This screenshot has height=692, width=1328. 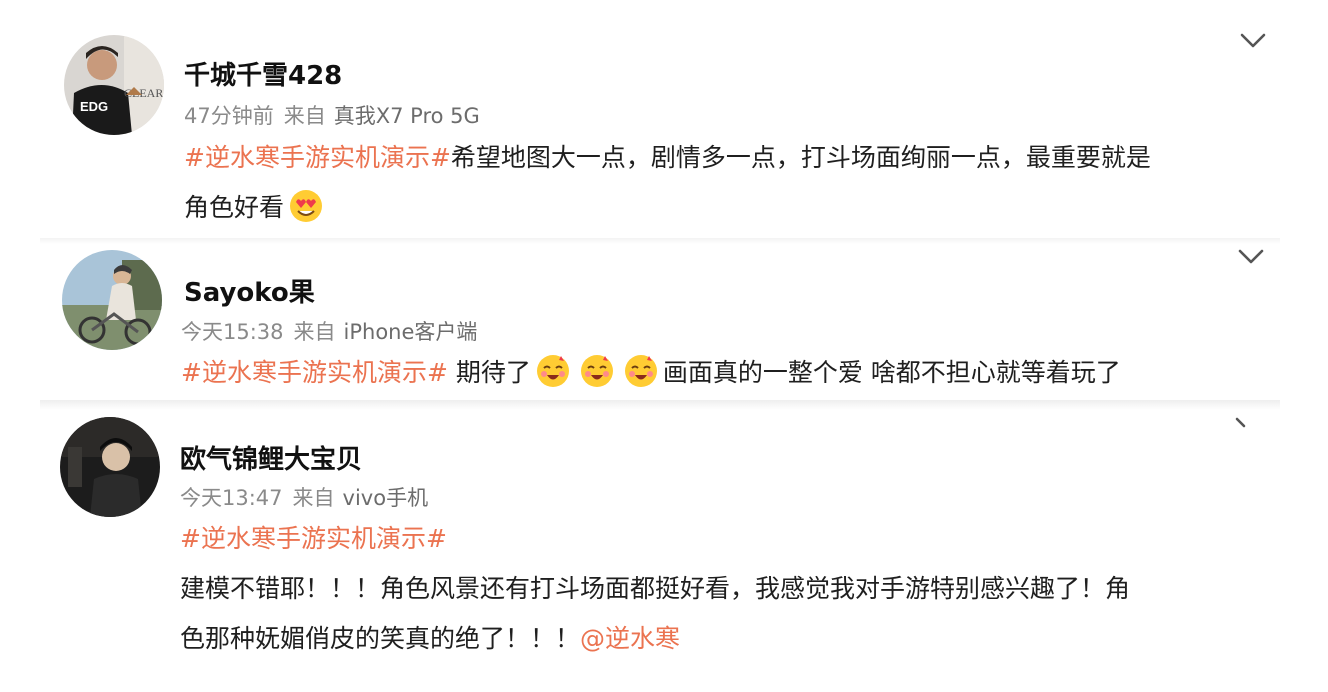 I want to click on comment-line: #逆水寒手游实机演示#希望地图大一点，剧情多一点，打斗场面绚丽一点，最重要就是, so click(x=667, y=158).